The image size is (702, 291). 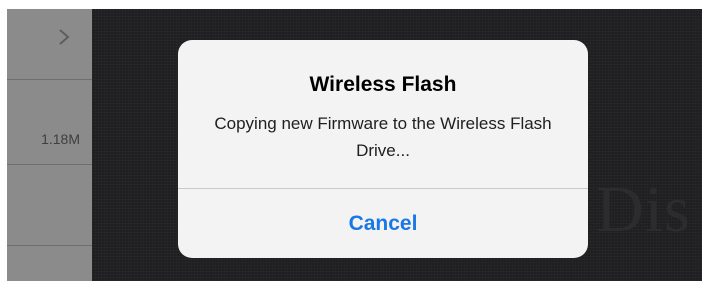 I want to click on cancel-button: Cancel, so click(x=383, y=223).